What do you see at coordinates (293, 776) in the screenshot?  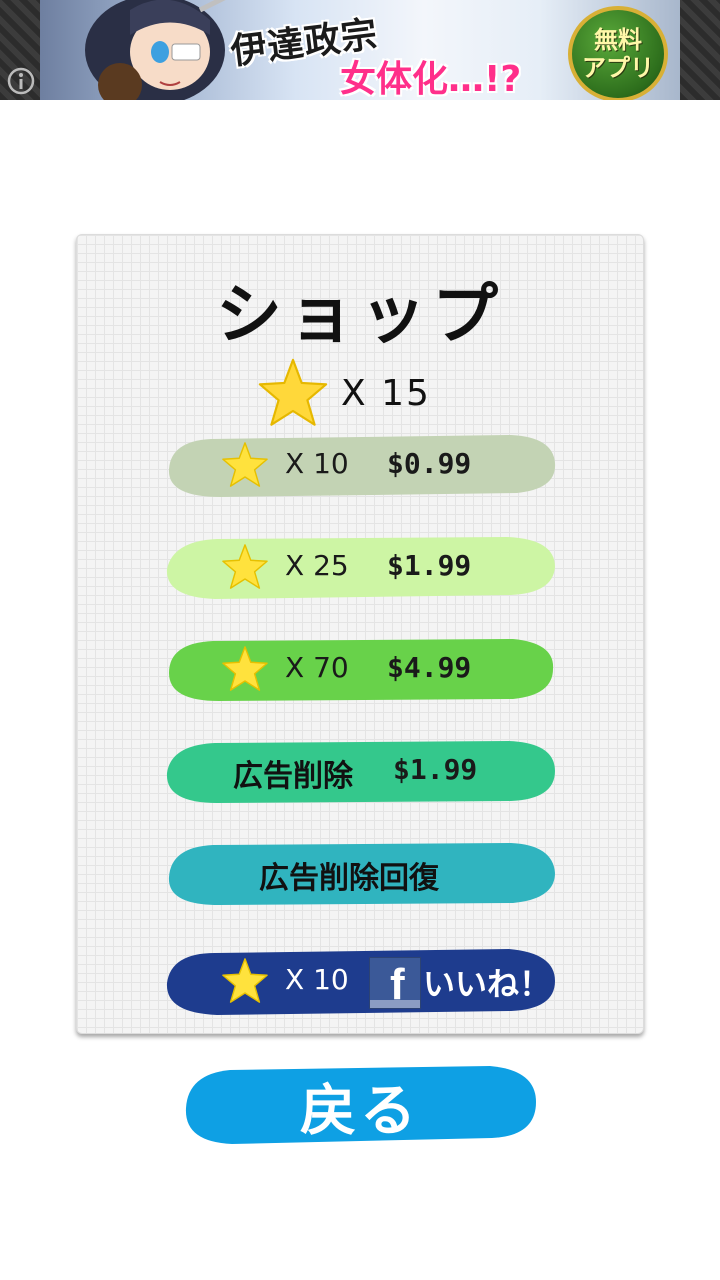 I see `remove-ads-label: 広告削除` at bounding box center [293, 776].